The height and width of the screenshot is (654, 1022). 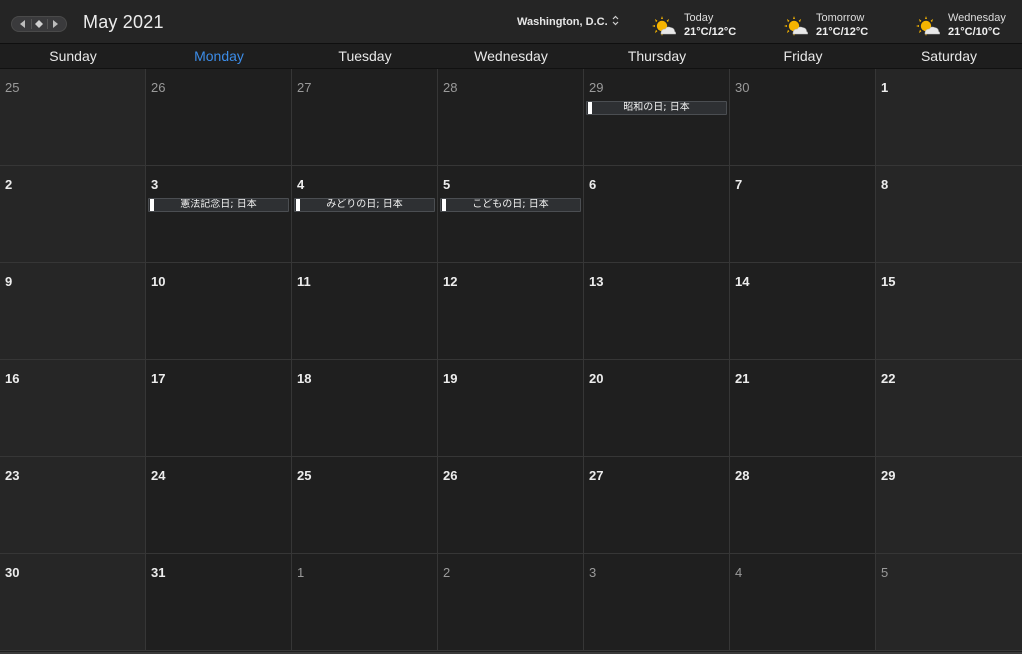 What do you see at coordinates (596, 475) in the screenshot?
I see `day-number: 27` at bounding box center [596, 475].